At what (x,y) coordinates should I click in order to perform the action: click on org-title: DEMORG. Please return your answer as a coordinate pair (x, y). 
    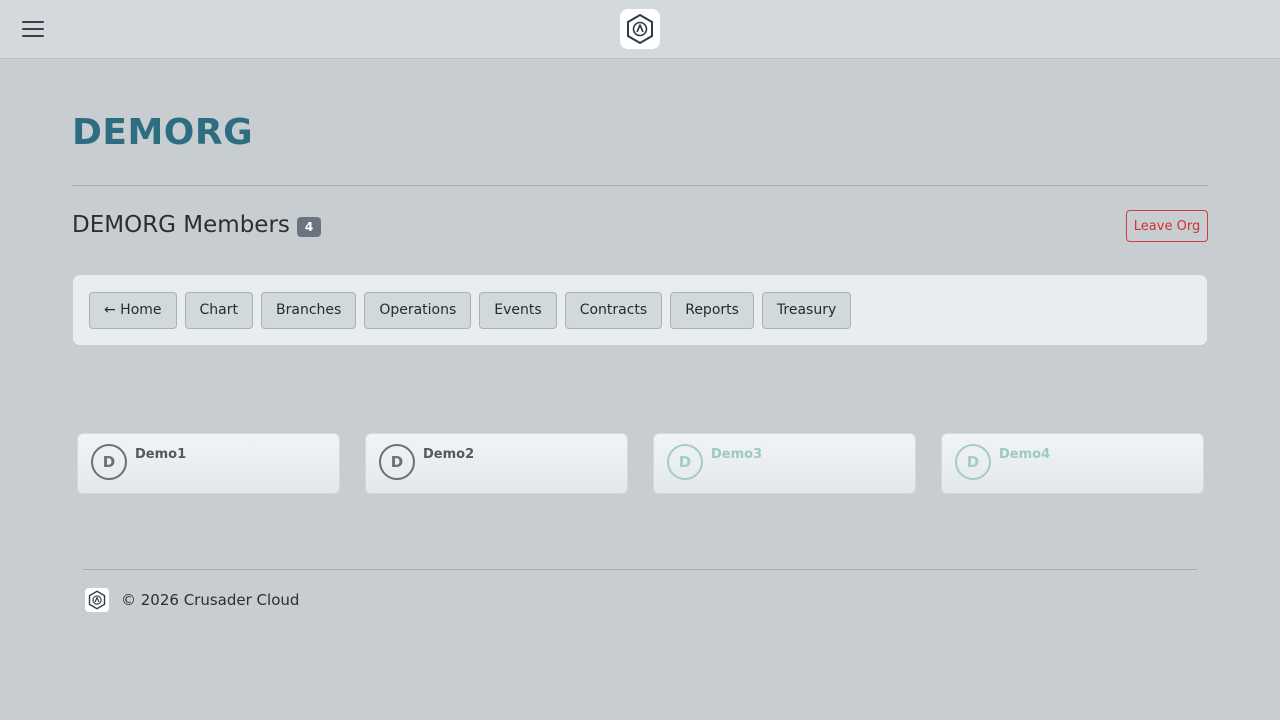
    Looking at the image, I should click on (163, 132).